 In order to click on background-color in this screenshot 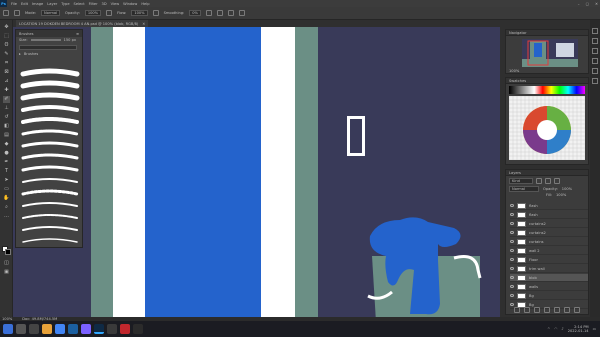, I will do `click(8, 252)`.